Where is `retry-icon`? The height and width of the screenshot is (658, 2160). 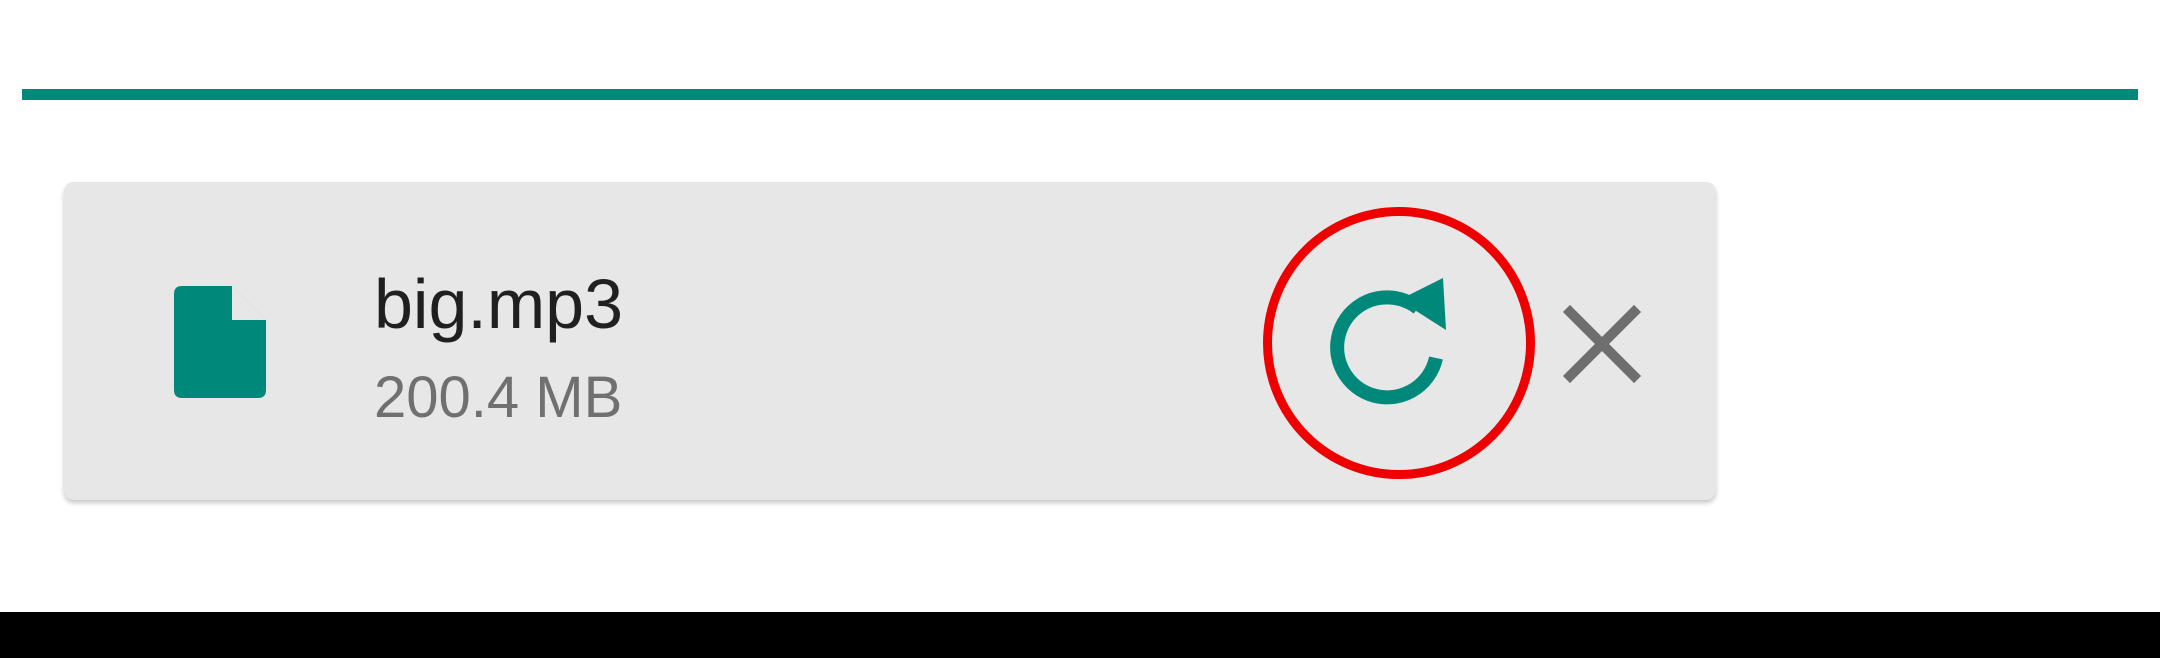 retry-icon is located at coordinates (1388, 341).